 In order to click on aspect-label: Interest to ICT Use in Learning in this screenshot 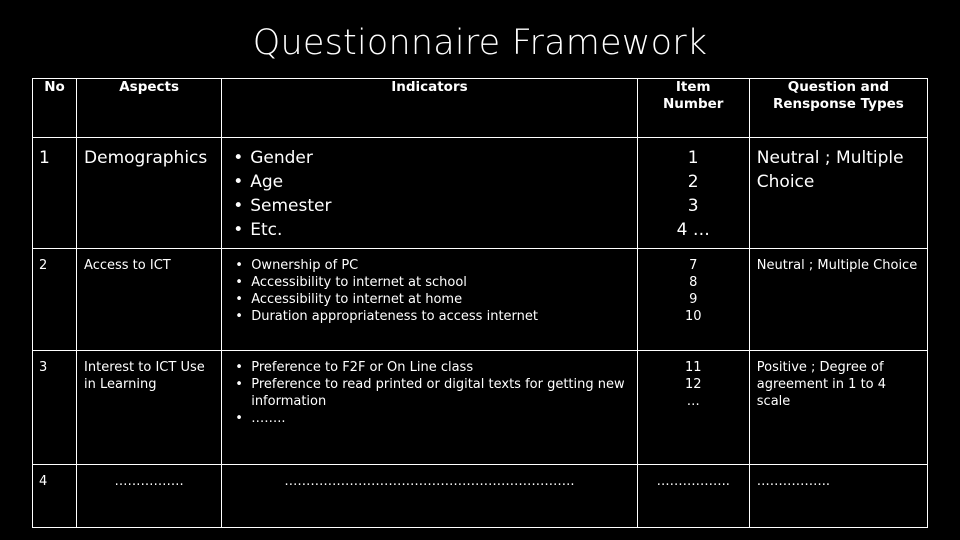, I will do `click(144, 376)`.